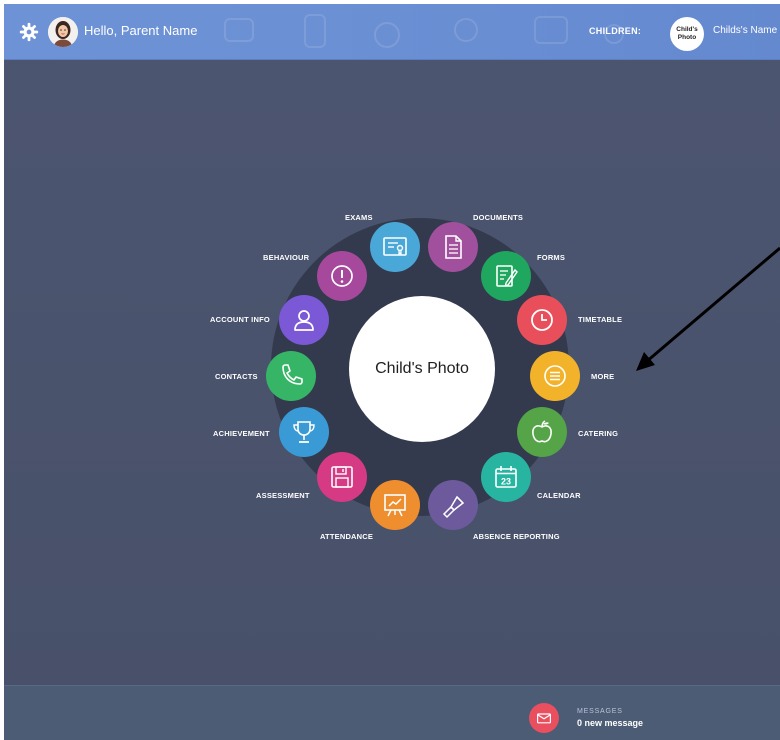 This screenshot has height=740, width=780. Describe the element at coordinates (236, 376) in the screenshot. I see `tile-label-contacts: CONTACTS` at that location.